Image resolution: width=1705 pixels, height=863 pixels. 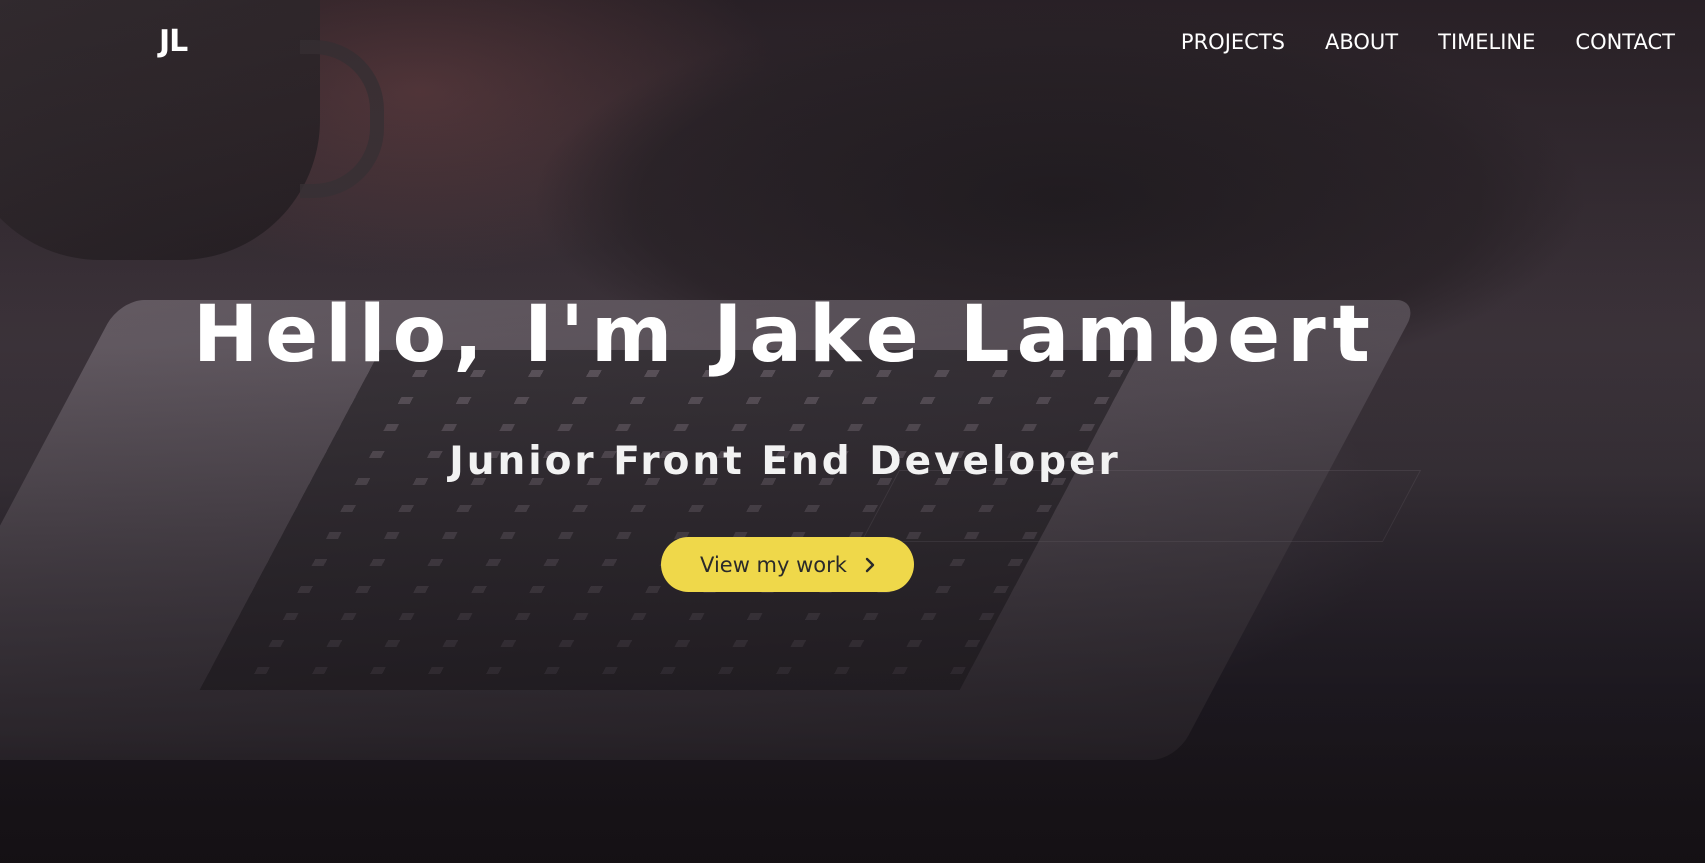 I want to click on background-photo-mug-handle, so click(x=342, y=119).